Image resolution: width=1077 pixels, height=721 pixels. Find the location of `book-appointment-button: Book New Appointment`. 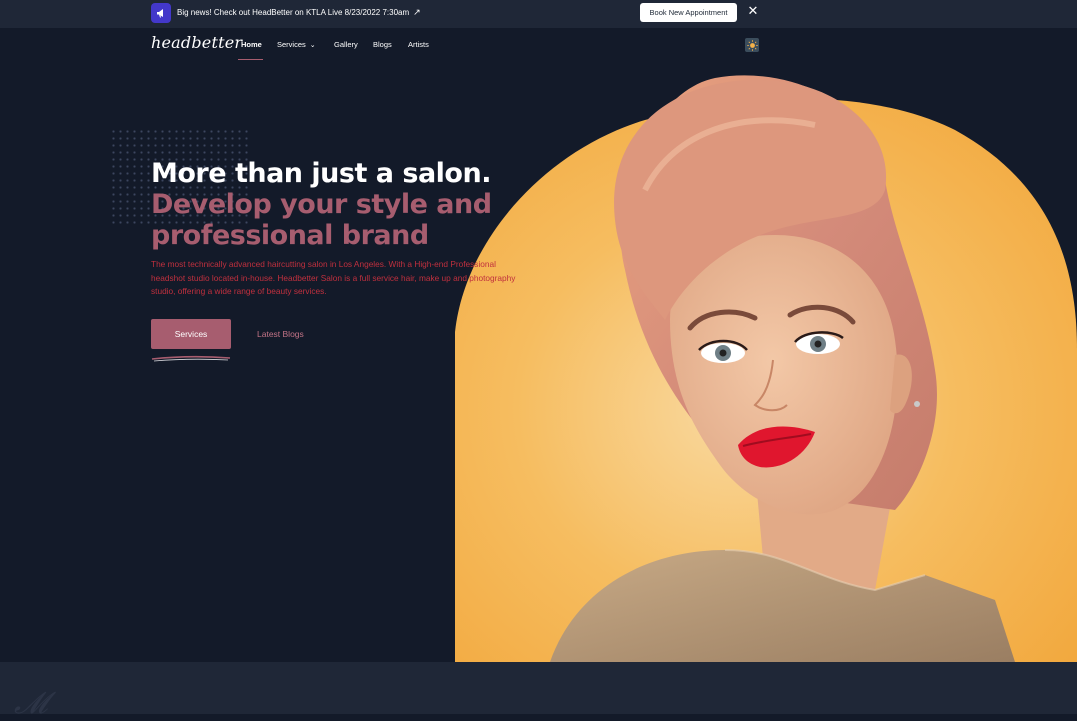

book-appointment-button: Book New Appointment is located at coordinates (688, 12).